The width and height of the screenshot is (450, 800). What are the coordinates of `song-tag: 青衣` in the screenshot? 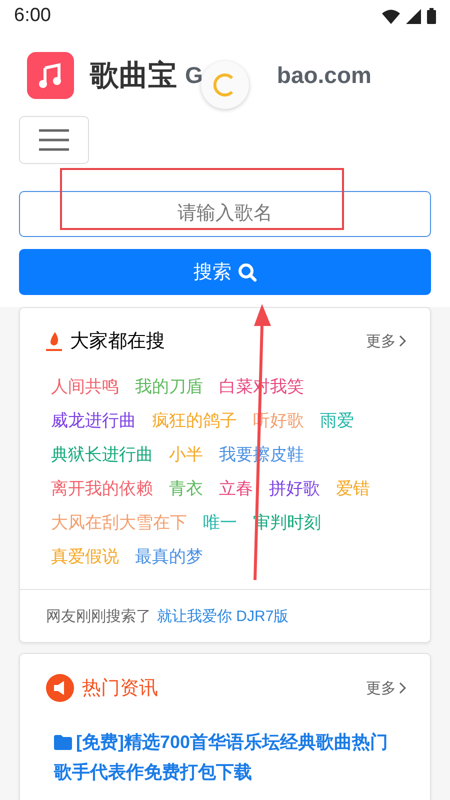 It's located at (186, 489).